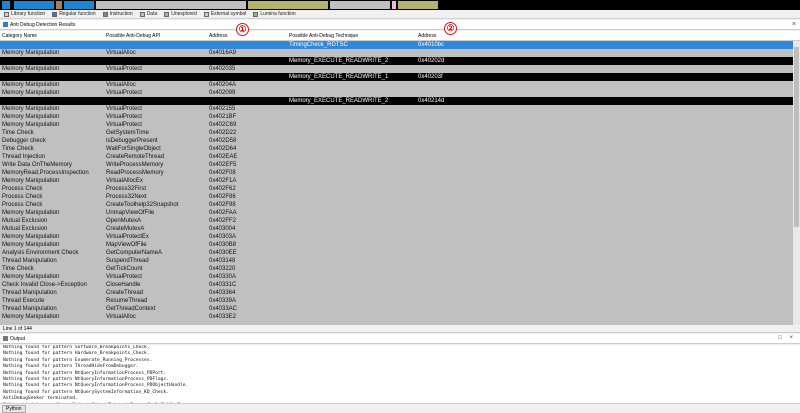  What do you see at coordinates (222, 189) in the screenshot?
I see `table-cell: 0x402F62` at bounding box center [222, 189].